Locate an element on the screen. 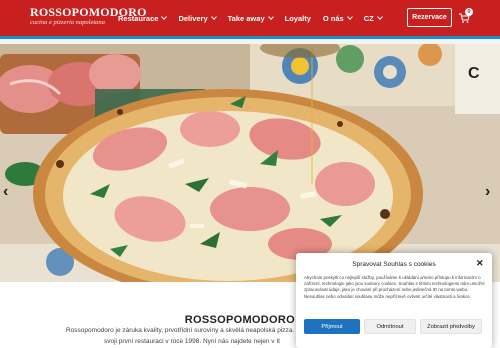 This screenshot has width=500, height=348. nav-item-restaurace: Restaurace is located at coordinates (143, 18).